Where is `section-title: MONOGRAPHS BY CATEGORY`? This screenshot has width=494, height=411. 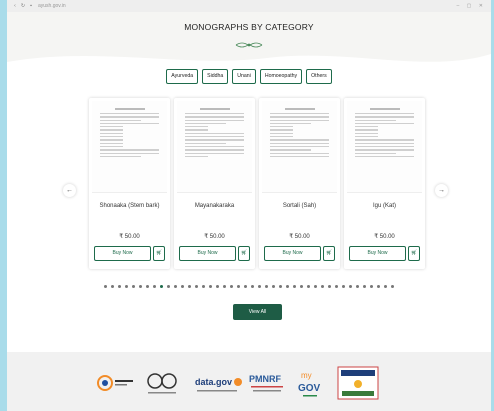 section-title: MONOGRAPHS BY CATEGORY is located at coordinates (249, 27).